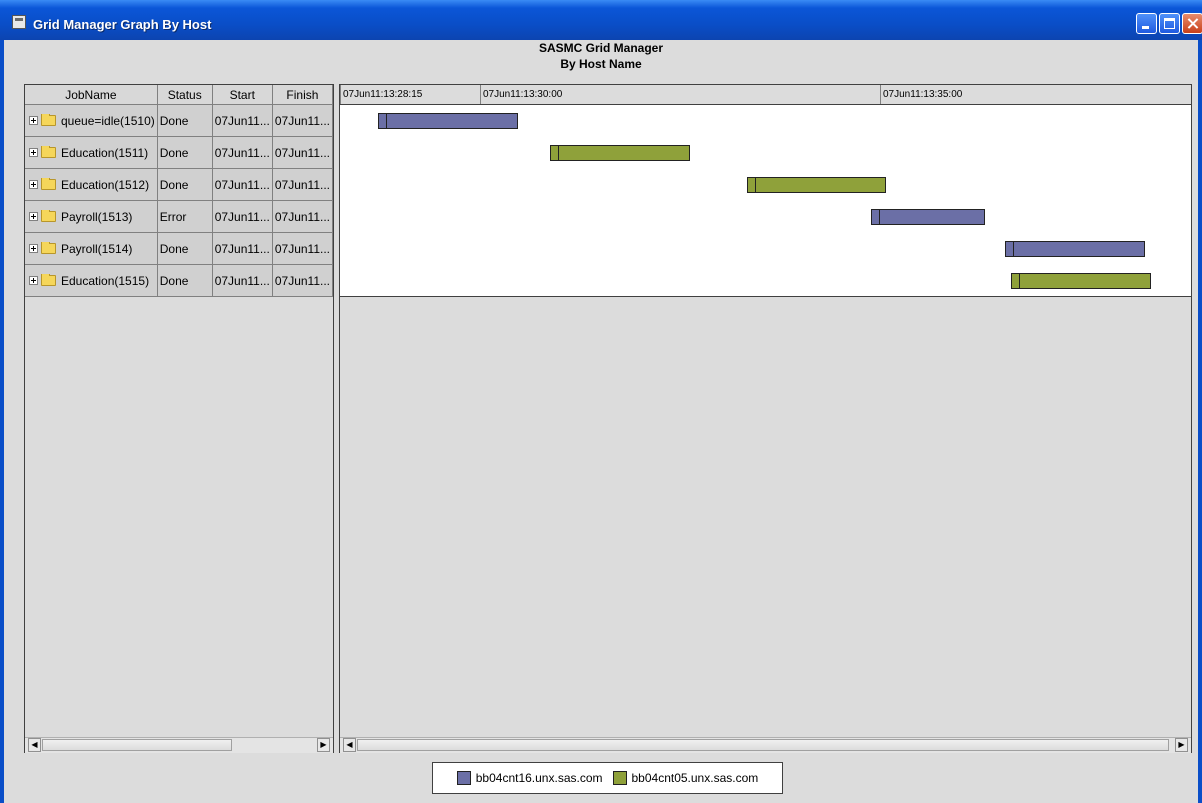 The height and width of the screenshot is (803, 1202). Describe the element at coordinates (921, 94) in the screenshot. I see `time-axis-tick-label: 07Jun11:13:35:00` at that location.